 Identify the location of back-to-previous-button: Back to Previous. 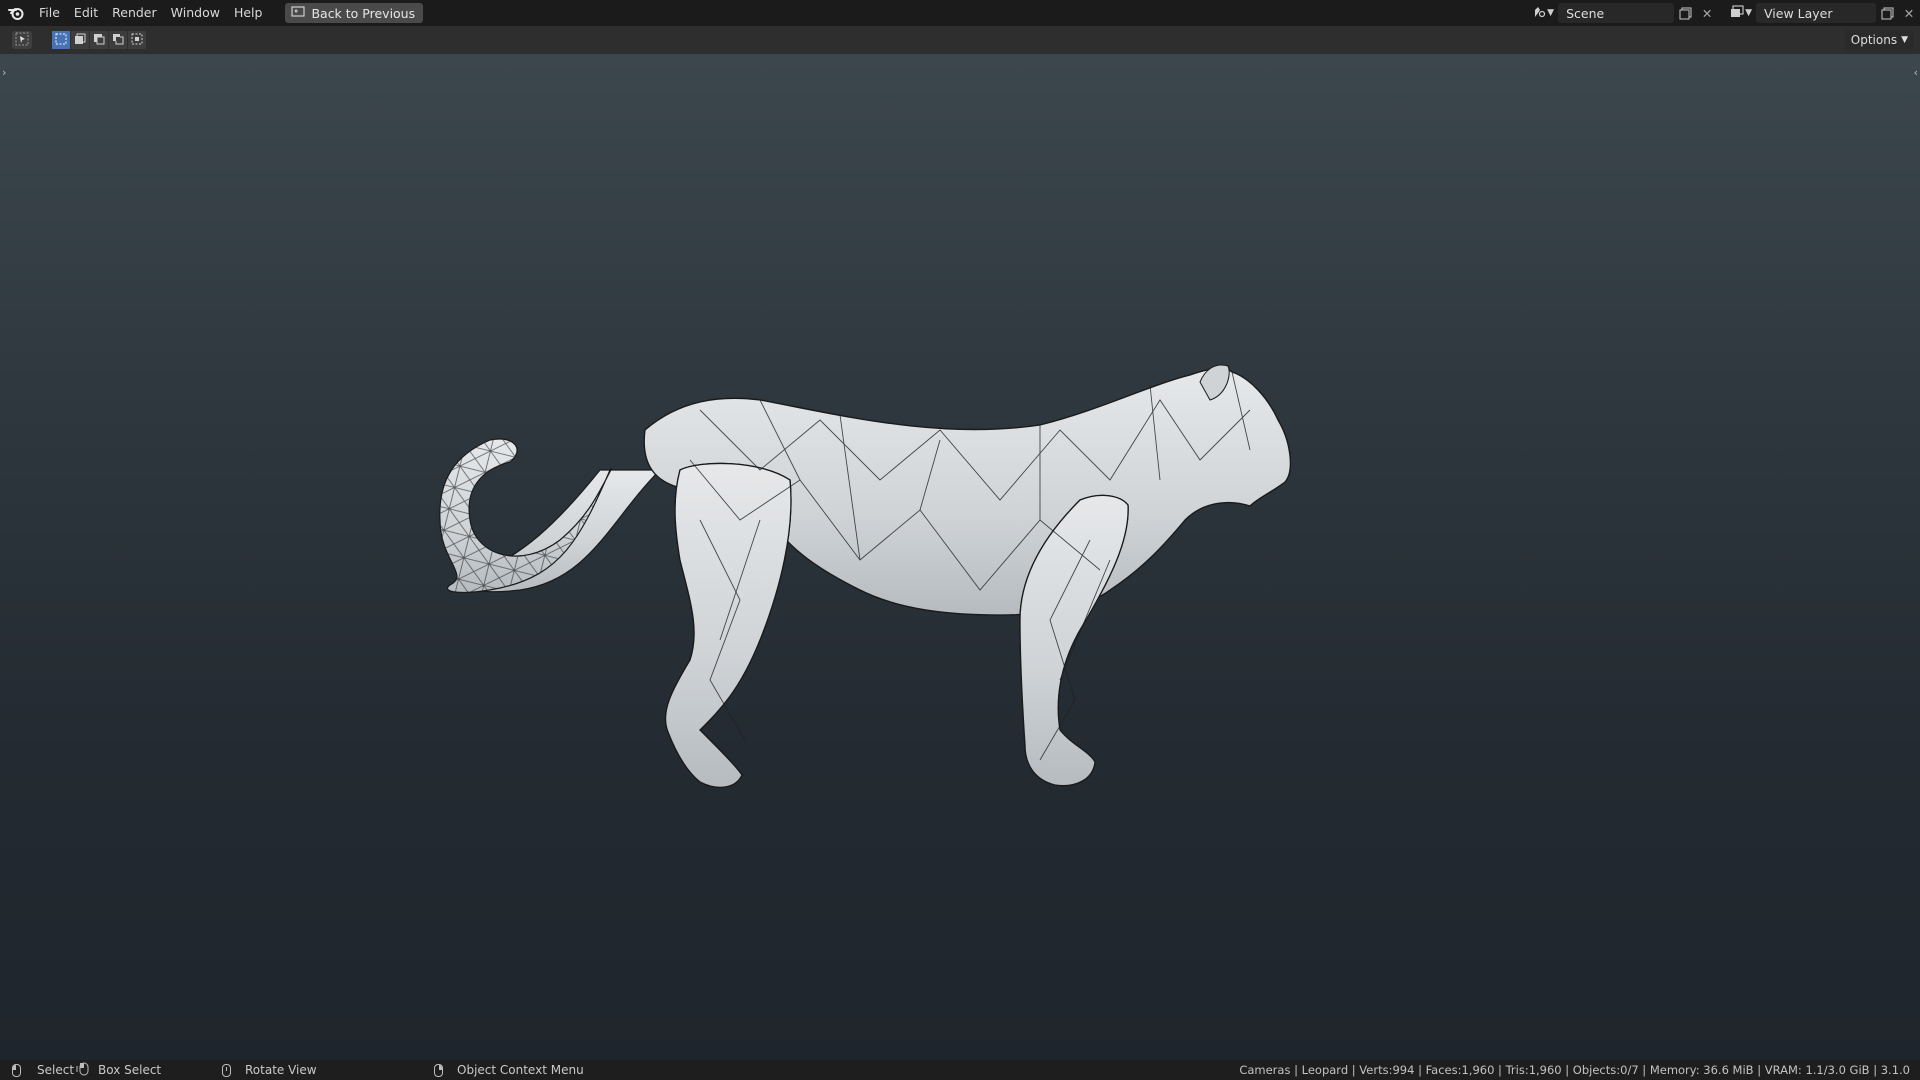
(354, 13).